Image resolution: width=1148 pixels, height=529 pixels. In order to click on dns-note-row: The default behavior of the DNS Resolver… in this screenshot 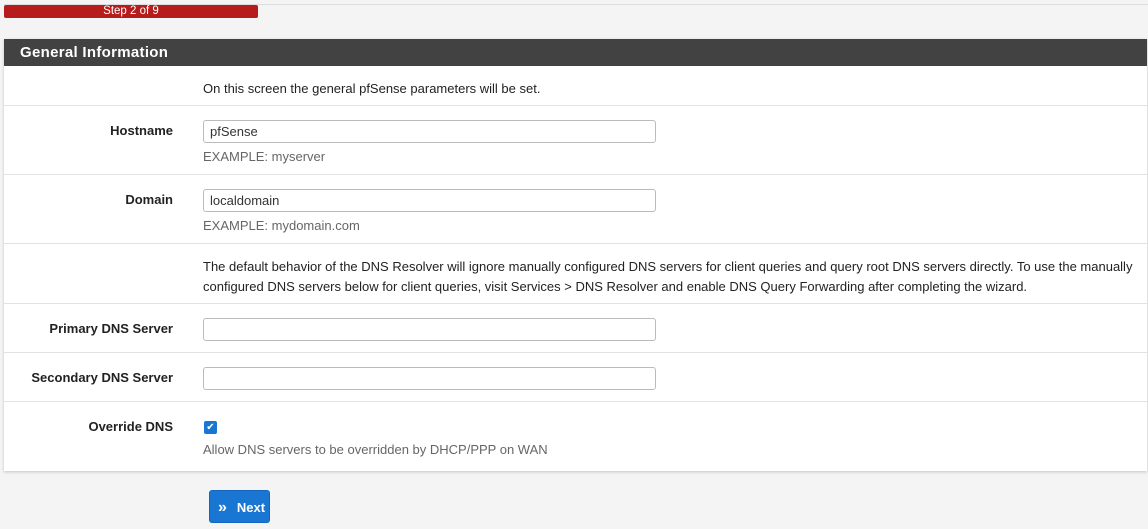, I will do `click(575, 274)`.